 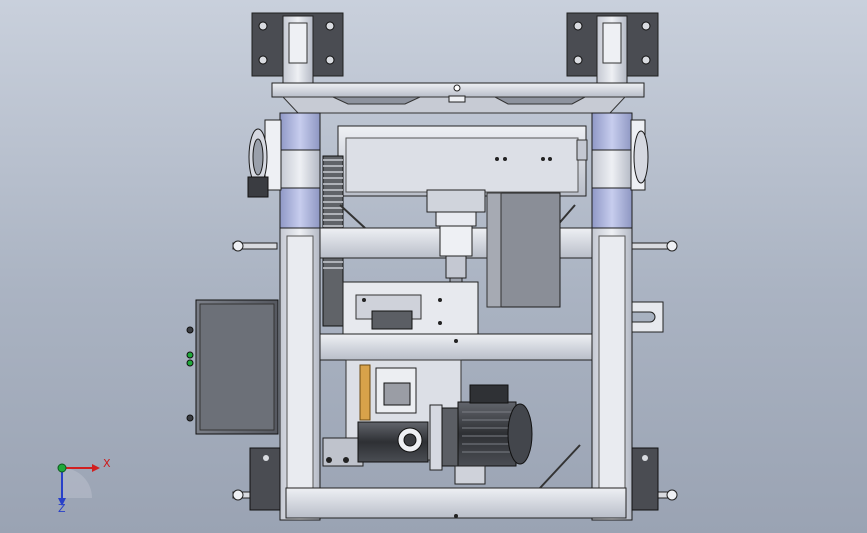 I want to click on foot-plate-right, so click(x=645, y=479).